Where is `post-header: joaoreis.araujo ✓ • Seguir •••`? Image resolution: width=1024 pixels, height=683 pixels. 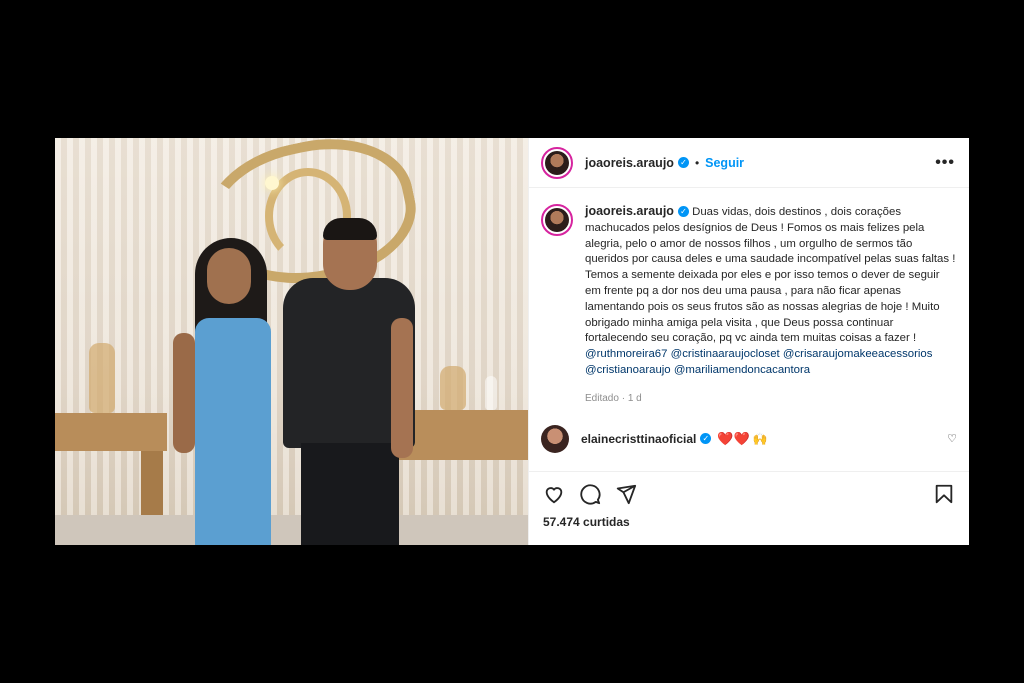 post-header: joaoreis.araujo ✓ • Seguir ••• is located at coordinates (749, 163).